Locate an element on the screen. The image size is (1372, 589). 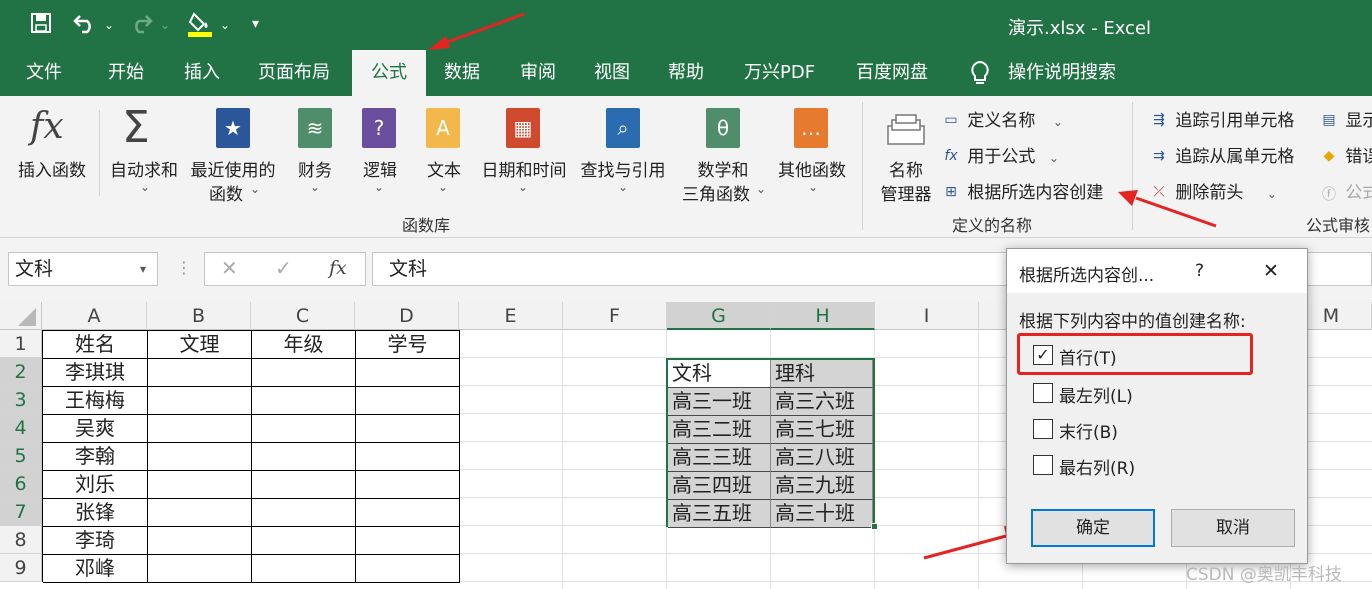
row-header-9: 9 is located at coordinates (21, 568).